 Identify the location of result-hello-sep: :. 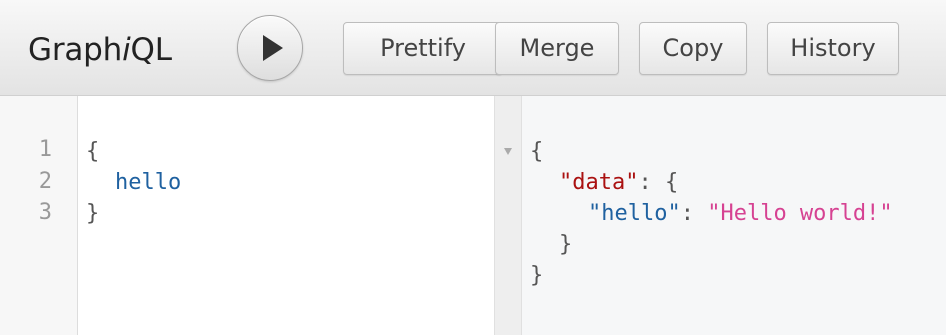
(694, 213).